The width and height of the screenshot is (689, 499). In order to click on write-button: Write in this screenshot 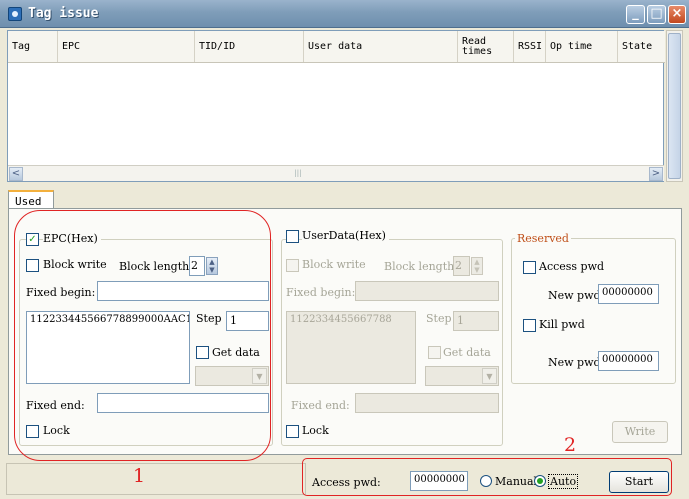, I will do `click(640, 432)`.